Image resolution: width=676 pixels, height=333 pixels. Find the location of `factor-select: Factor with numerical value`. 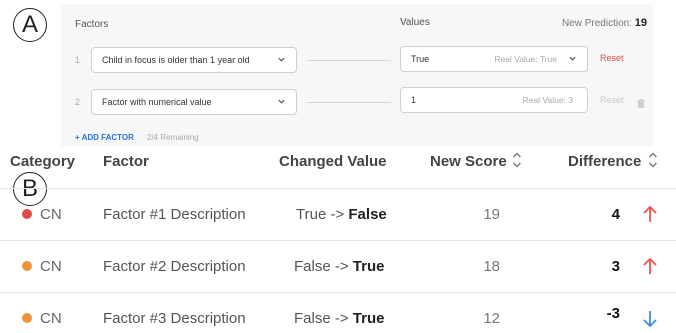

factor-select: Factor with numerical value is located at coordinates (194, 102).